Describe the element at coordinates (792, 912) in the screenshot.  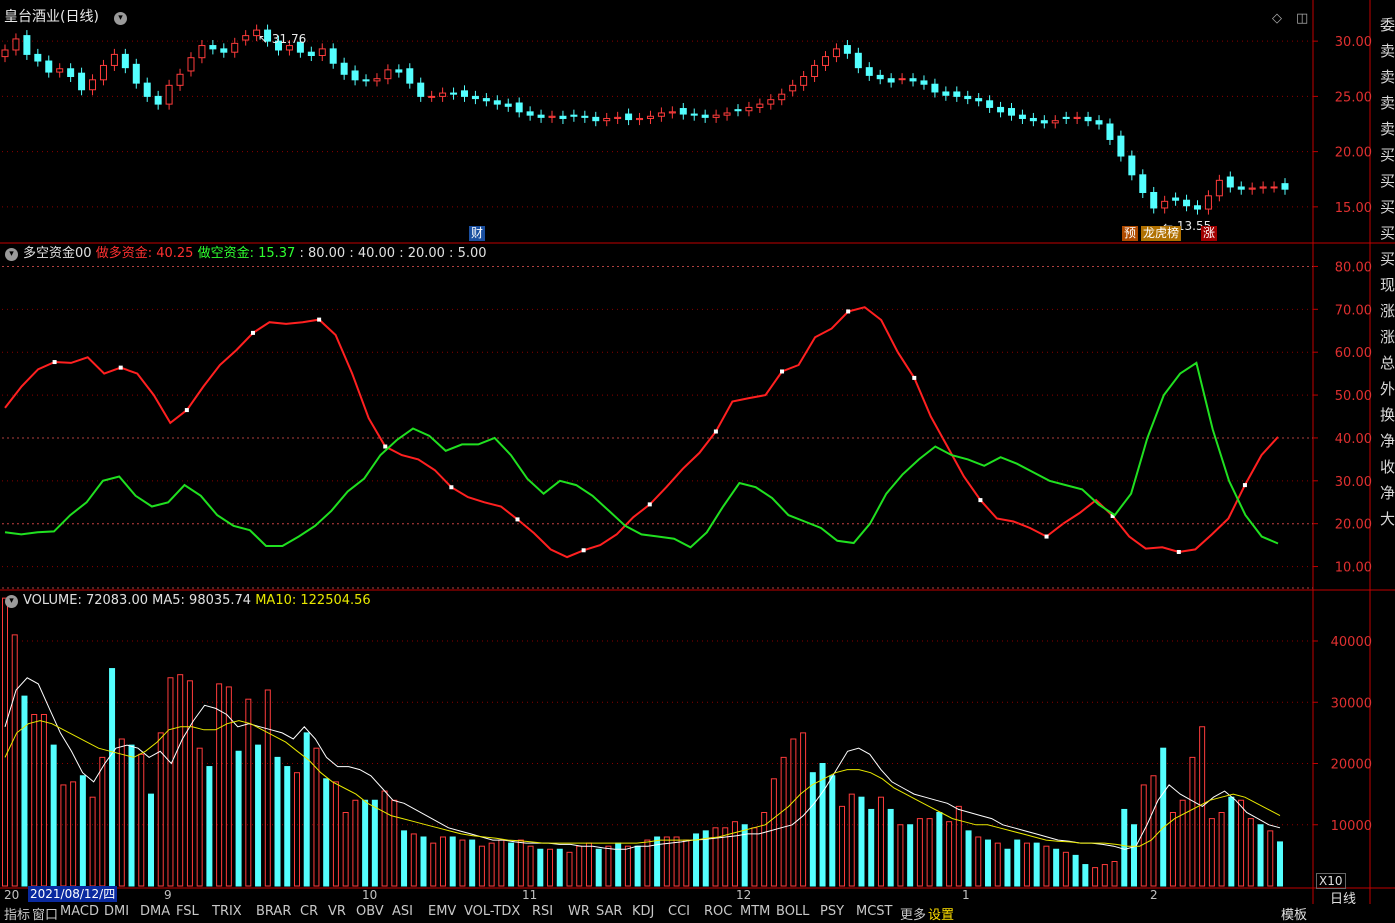
I see `tab-21: BOLL` at that location.